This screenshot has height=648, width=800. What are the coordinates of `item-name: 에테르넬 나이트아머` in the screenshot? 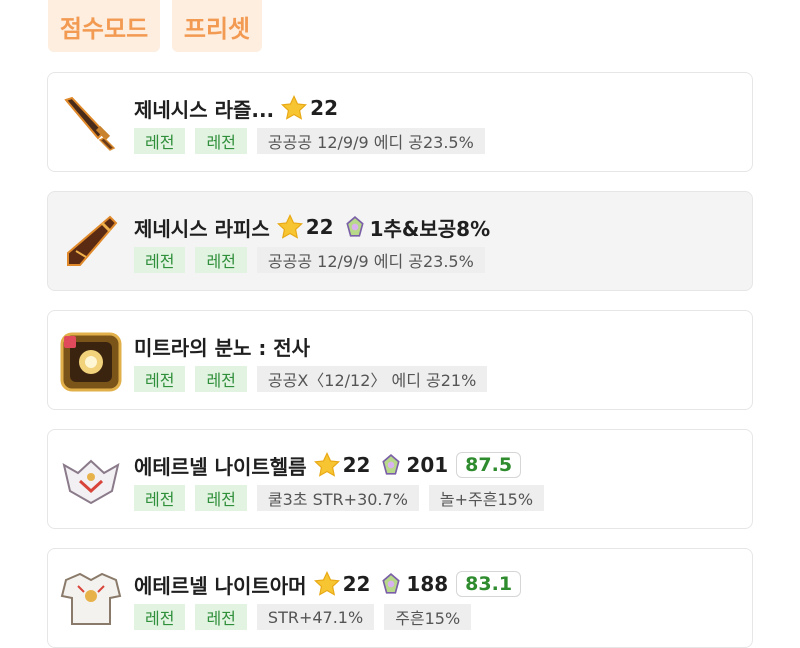 It's located at (220, 585).